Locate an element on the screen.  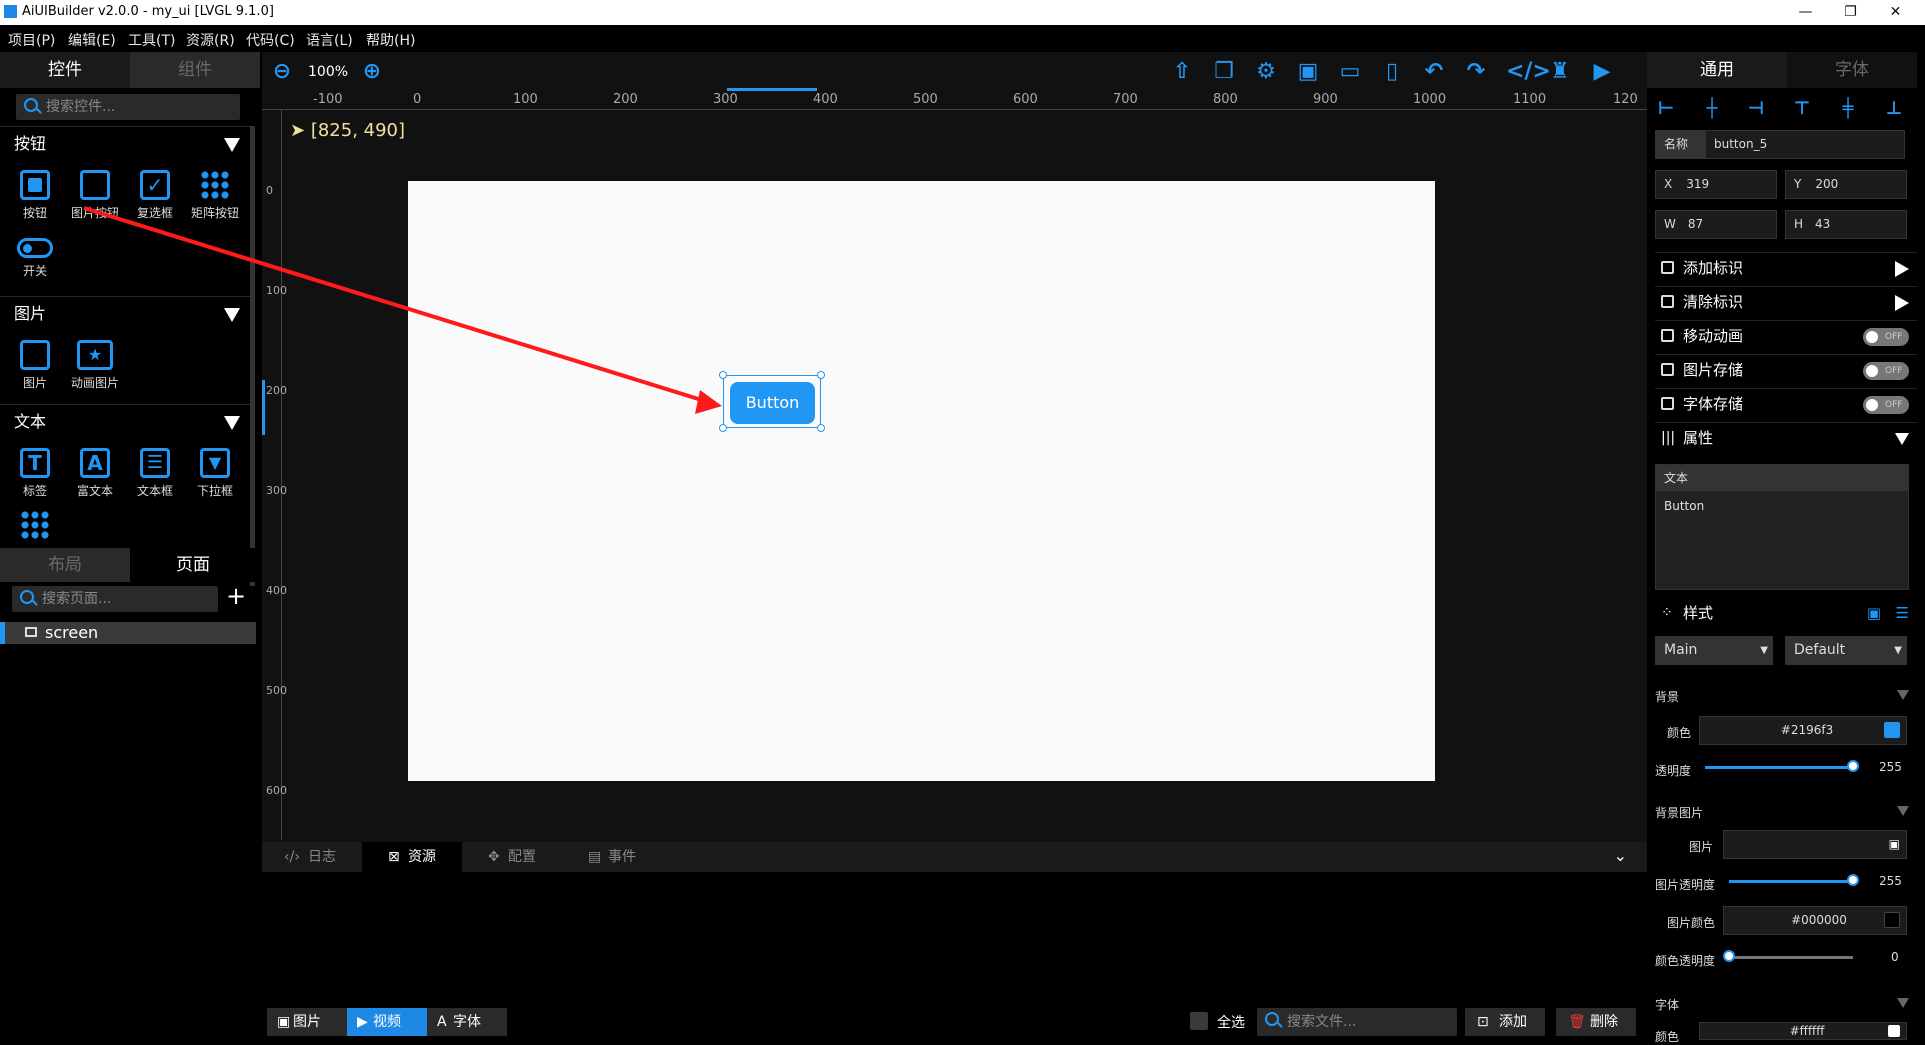
delete-asset-button: 🗑 删除 is located at coordinates (1596, 1022).